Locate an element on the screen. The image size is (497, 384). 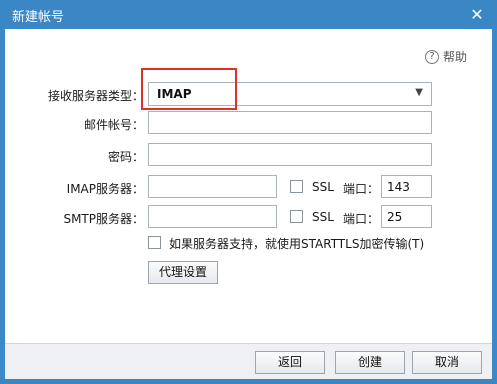
imap-port-field is located at coordinates (406, 186).